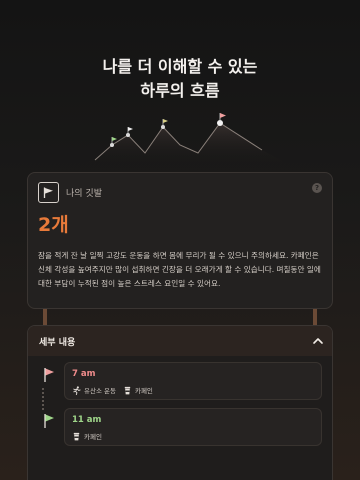 The image size is (360, 480). Describe the element at coordinates (180, 341) in the screenshot. I see `details-header: 세부 내용` at that location.